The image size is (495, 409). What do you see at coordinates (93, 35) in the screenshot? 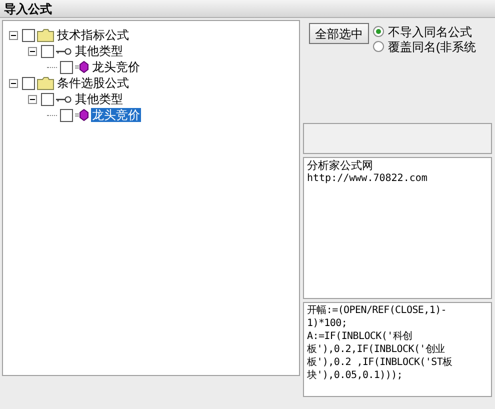
I see `tree-item: 技术指标公式` at bounding box center [93, 35].